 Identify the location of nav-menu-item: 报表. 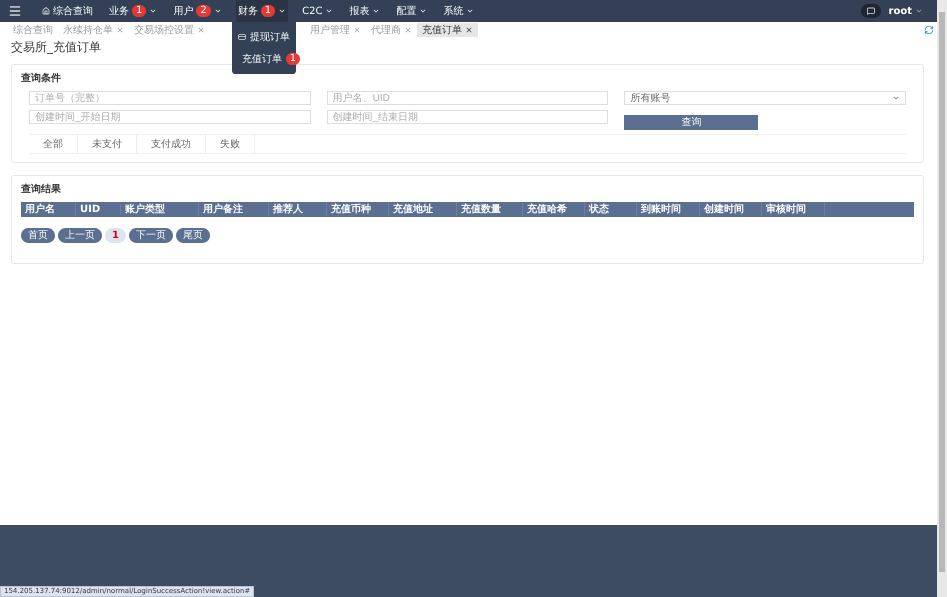
(364, 11).